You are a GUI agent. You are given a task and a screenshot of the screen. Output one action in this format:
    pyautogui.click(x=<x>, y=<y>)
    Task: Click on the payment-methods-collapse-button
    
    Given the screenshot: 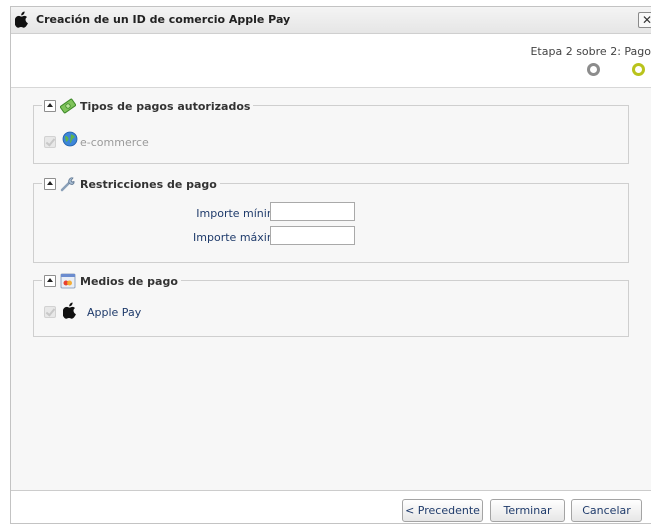 What is the action you would take?
    pyautogui.click(x=50, y=281)
    